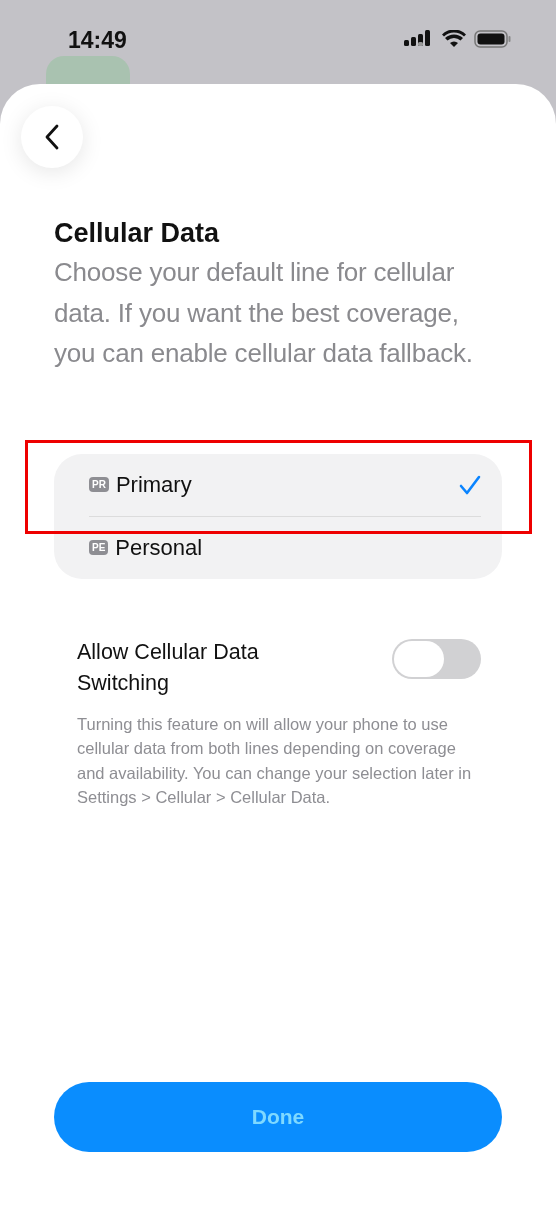 Image resolution: width=556 pixels, height=1208 pixels. I want to click on line-label: Personal, so click(159, 547).